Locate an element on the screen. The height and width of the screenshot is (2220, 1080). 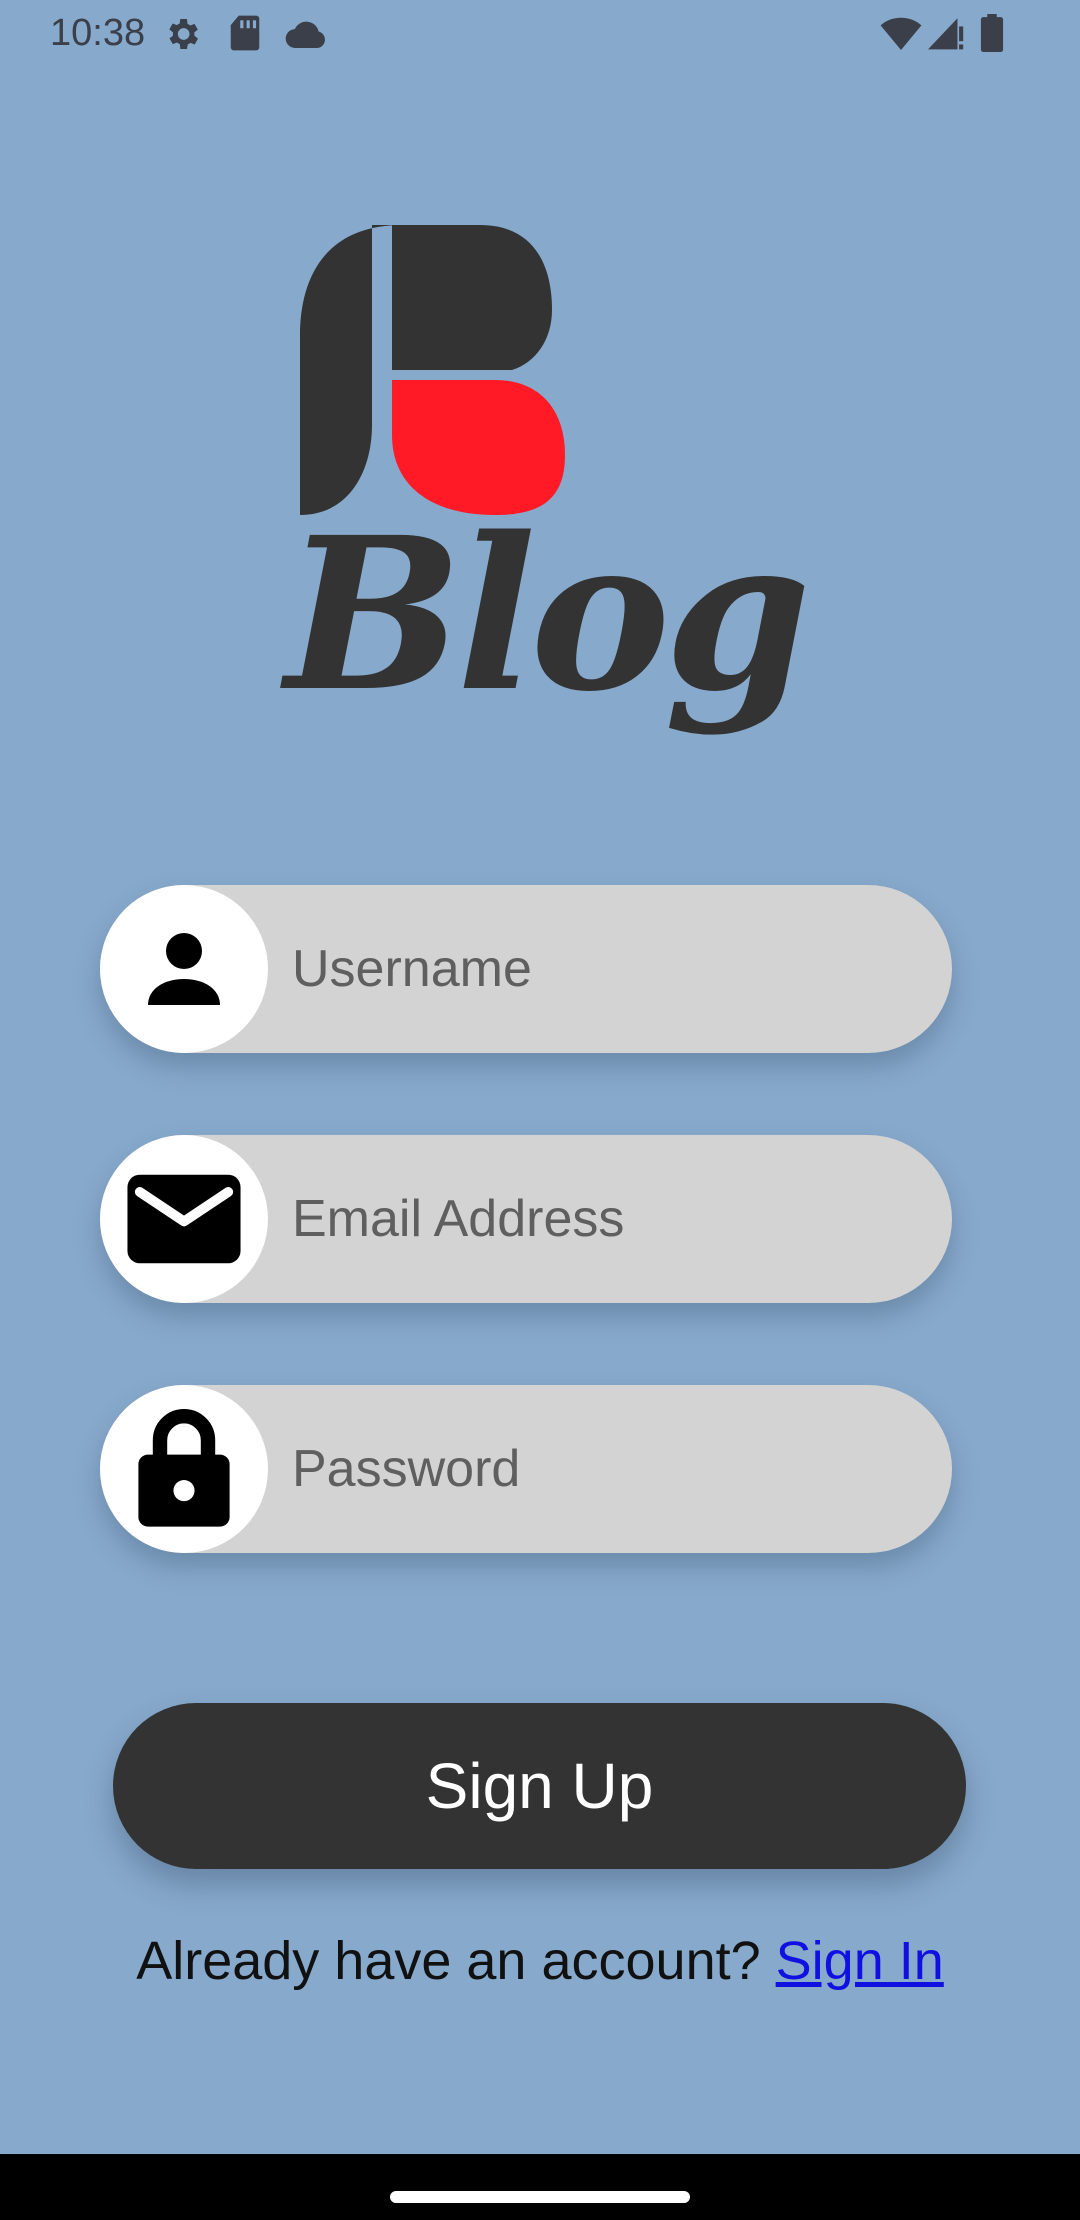
sign-up-button: Sign Up is located at coordinates (539, 1786).